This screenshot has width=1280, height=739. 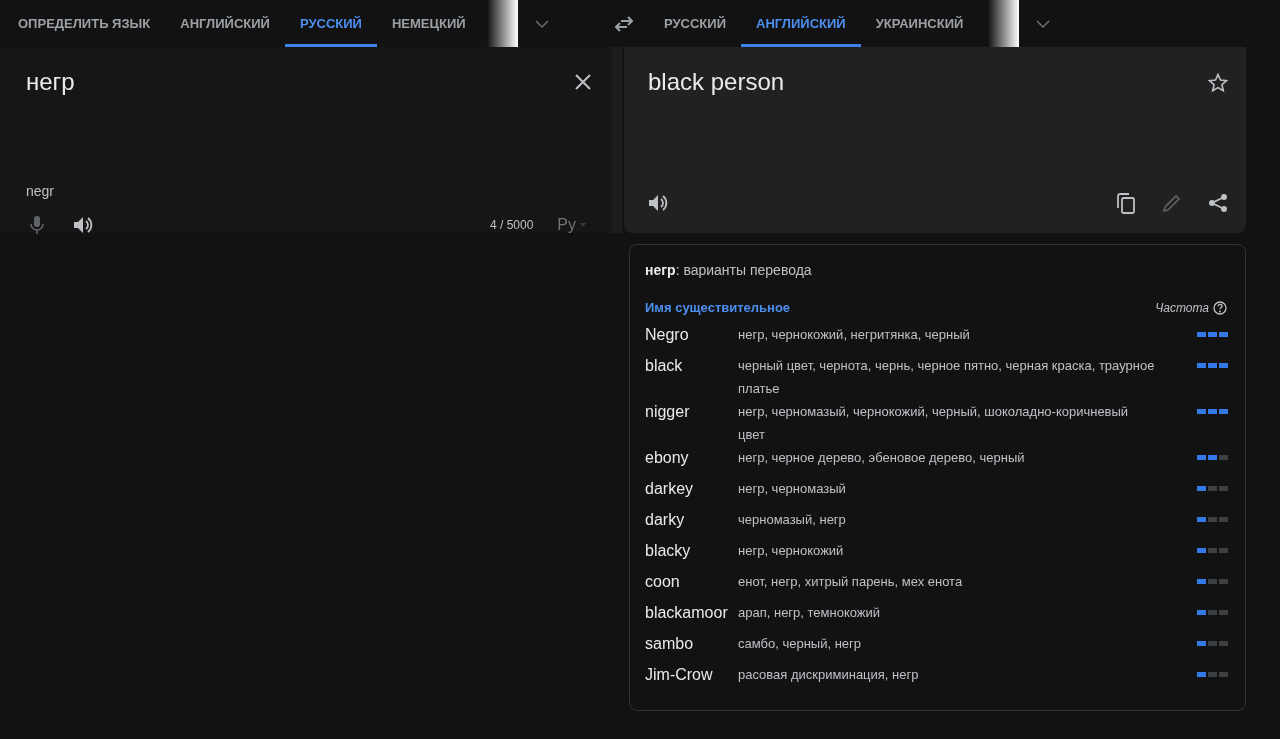 I want to click on entry-word: darky, so click(x=665, y=520).